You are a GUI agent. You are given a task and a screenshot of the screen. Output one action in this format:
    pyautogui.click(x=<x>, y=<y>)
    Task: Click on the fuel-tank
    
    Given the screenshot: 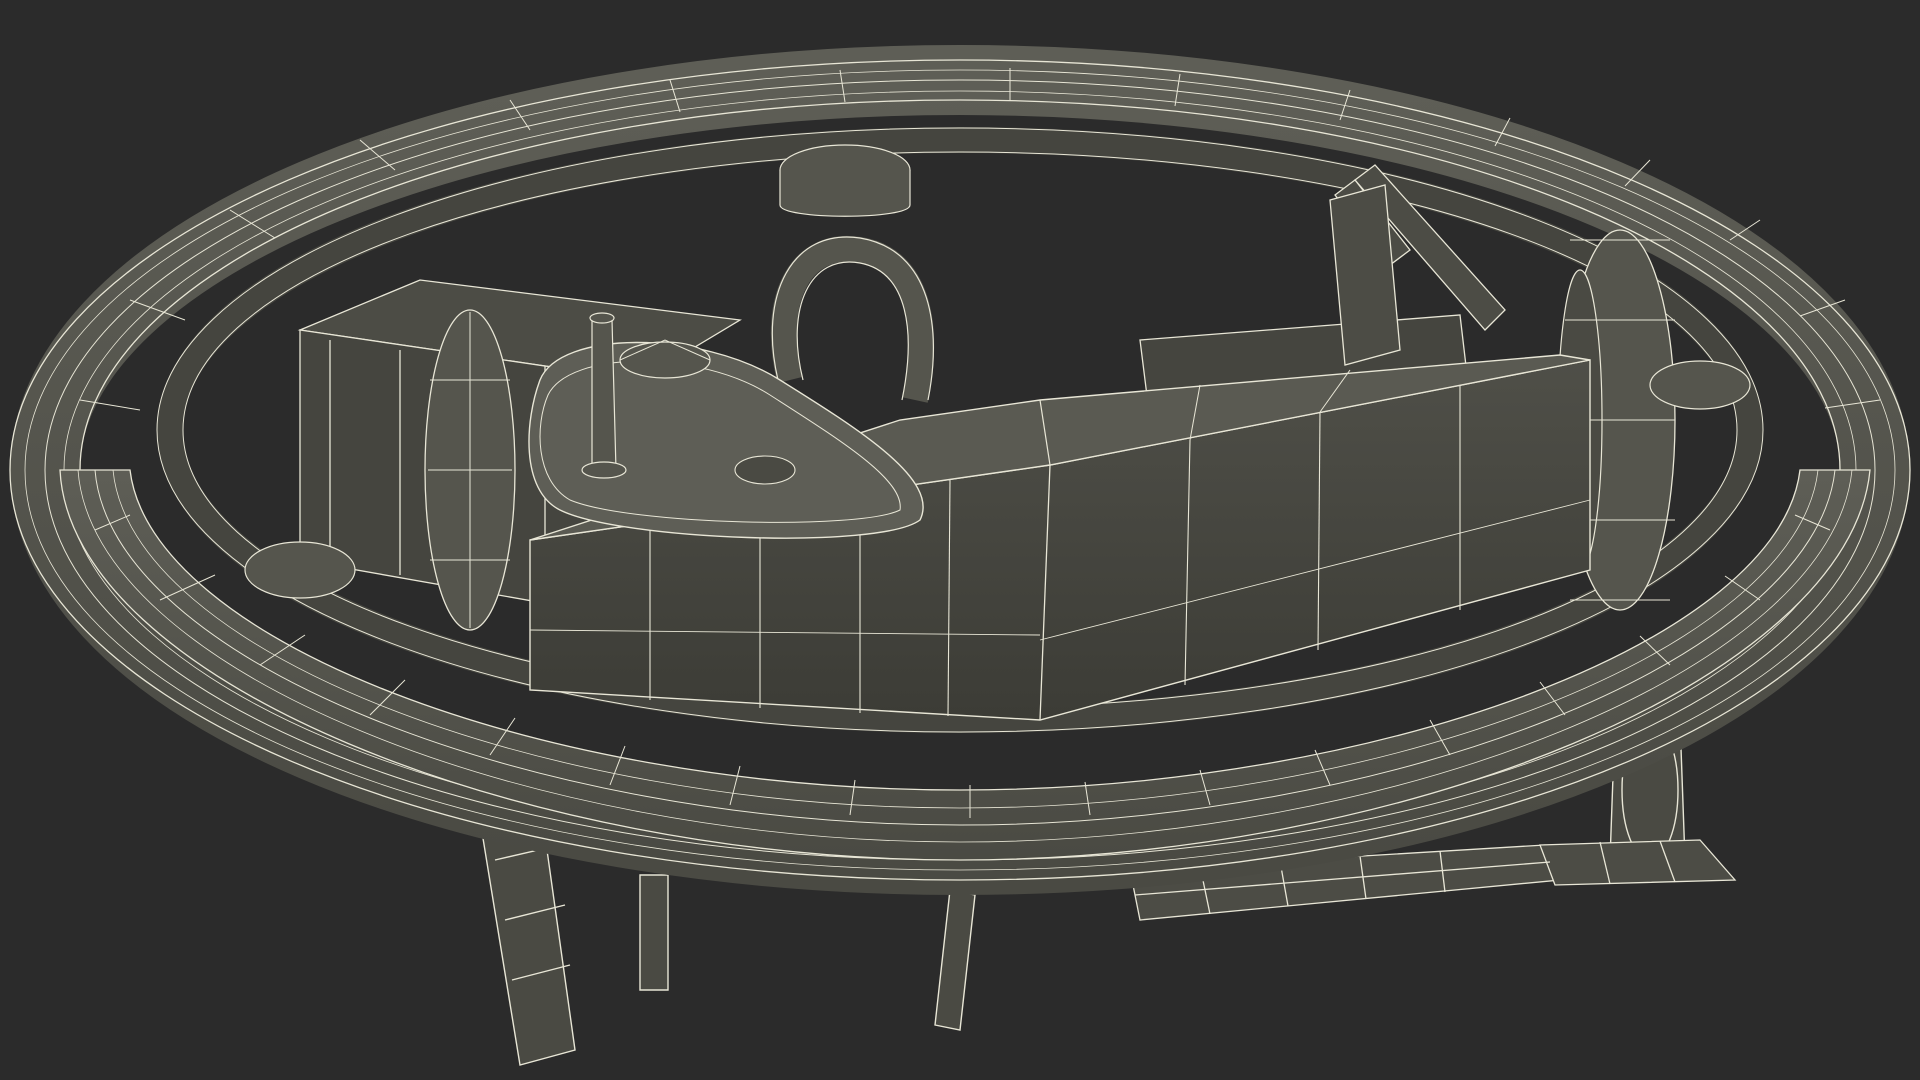 What is the action you would take?
    pyautogui.click(x=726, y=439)
    